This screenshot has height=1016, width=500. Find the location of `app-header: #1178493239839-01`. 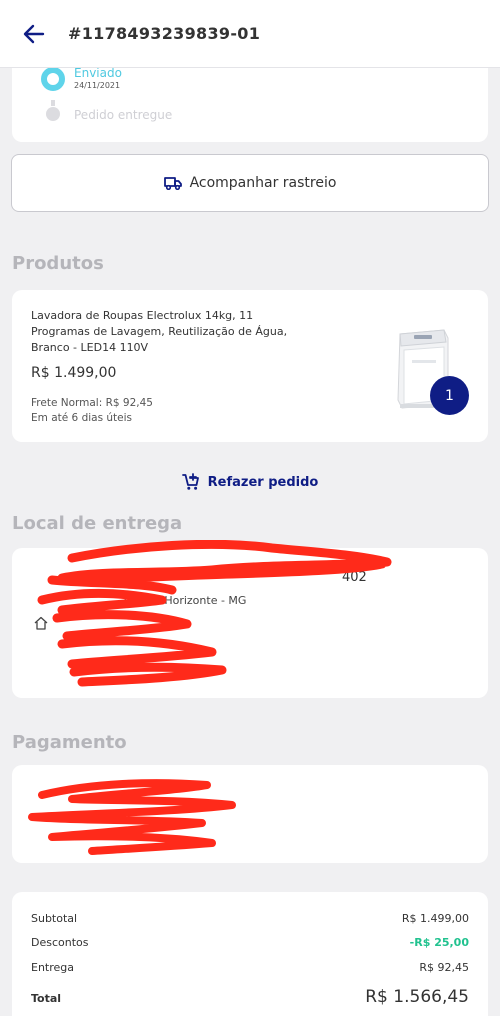

app-header: #1178493239839-01 is located at coordinates (250, 34).